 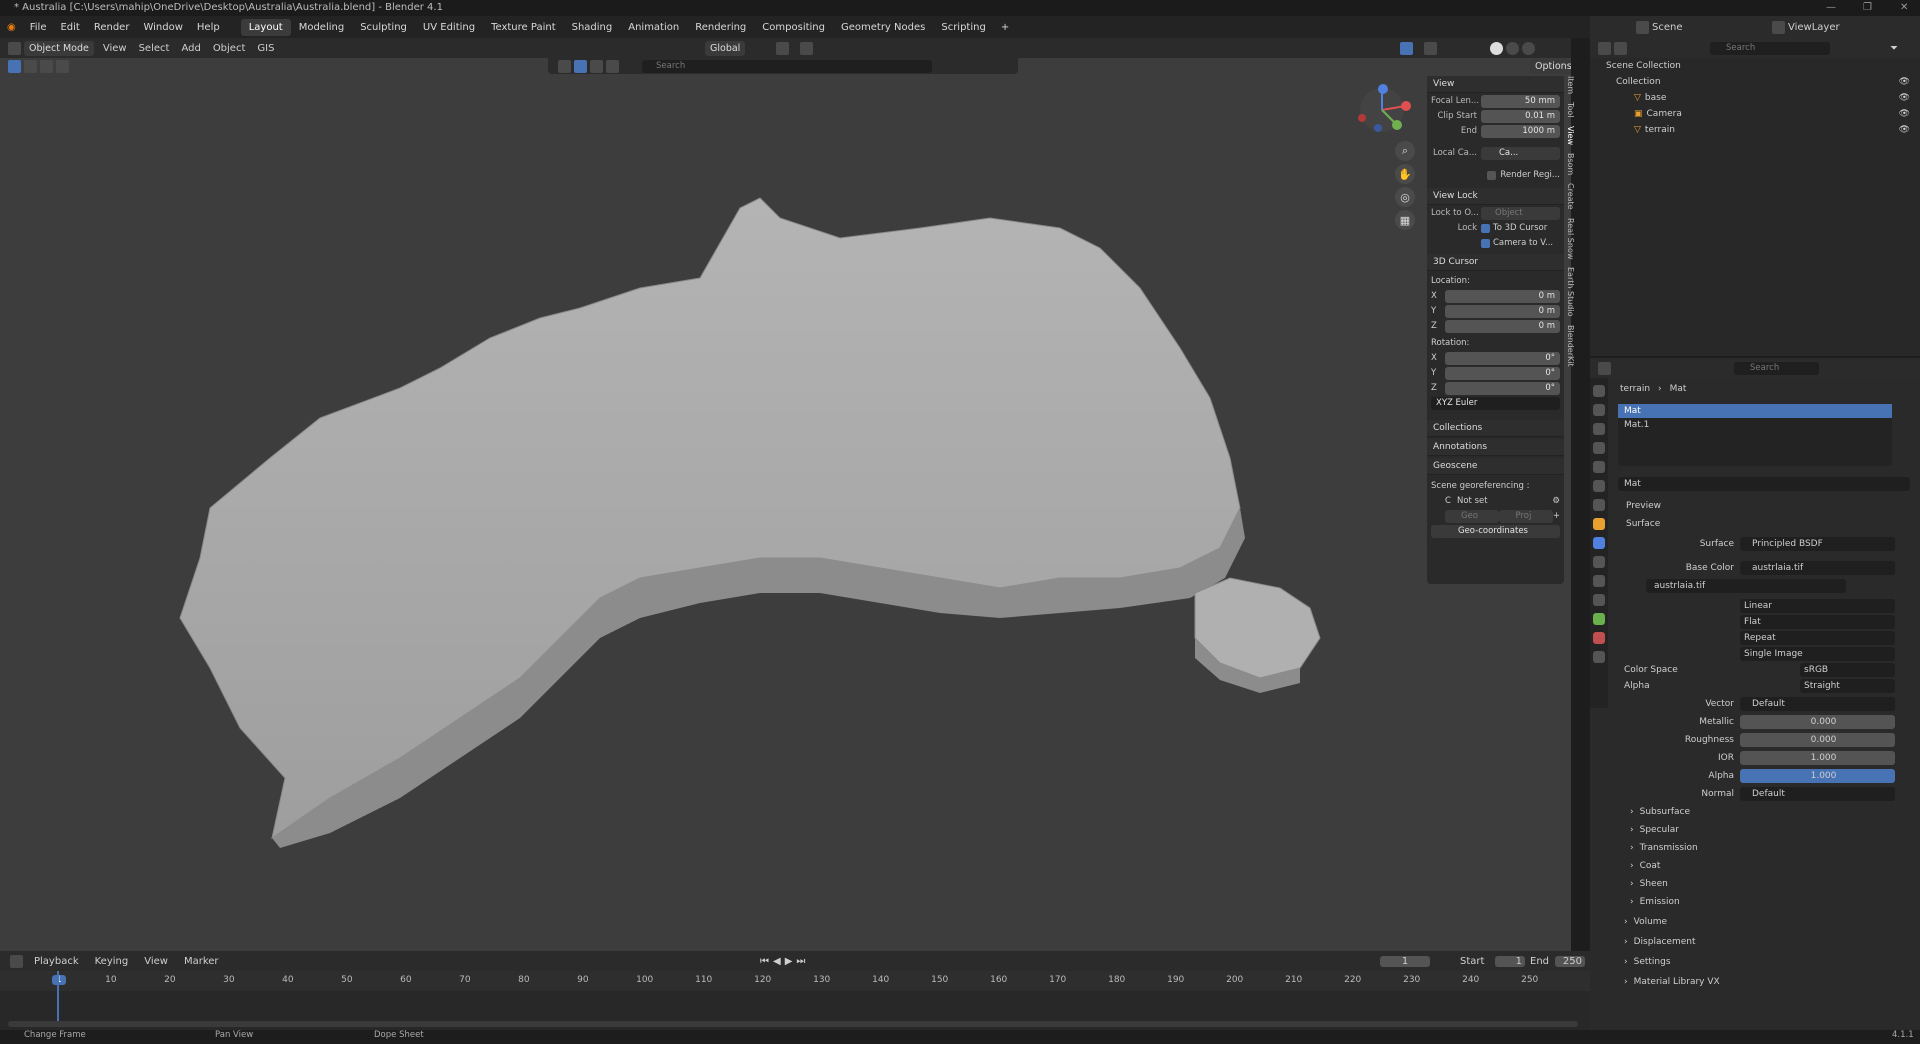 I want to click on solid-shading-icon, so click(x=1496, y=48).